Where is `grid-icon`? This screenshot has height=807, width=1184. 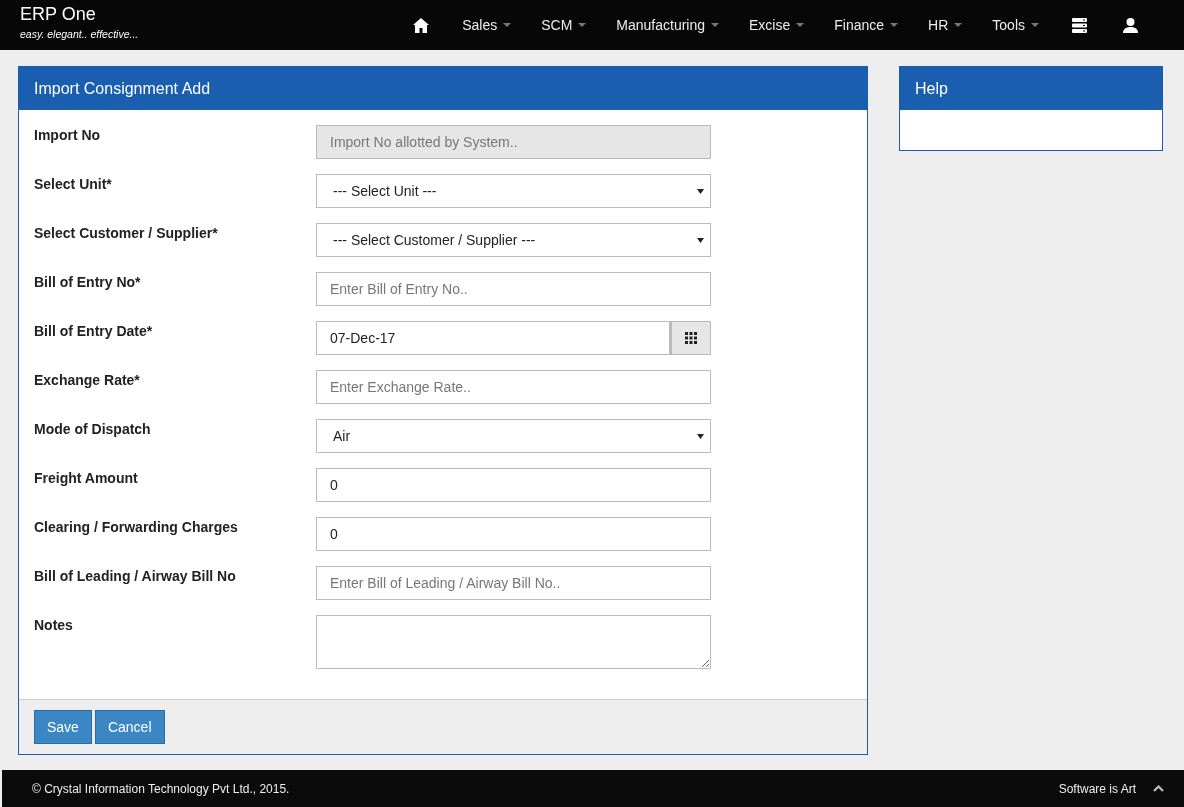 grid-icon is located at coordinates (691, 338).